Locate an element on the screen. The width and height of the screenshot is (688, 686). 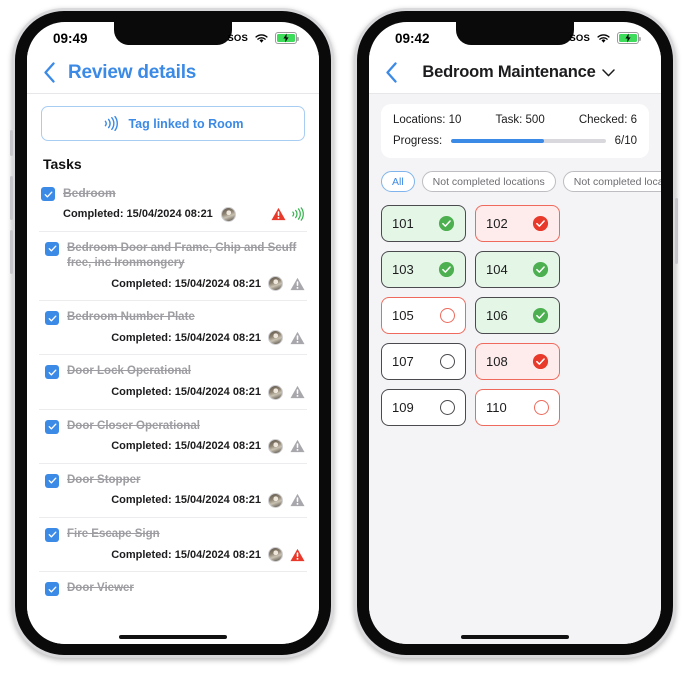
task-header: Door Stopper is located at coordinates (175, 480).